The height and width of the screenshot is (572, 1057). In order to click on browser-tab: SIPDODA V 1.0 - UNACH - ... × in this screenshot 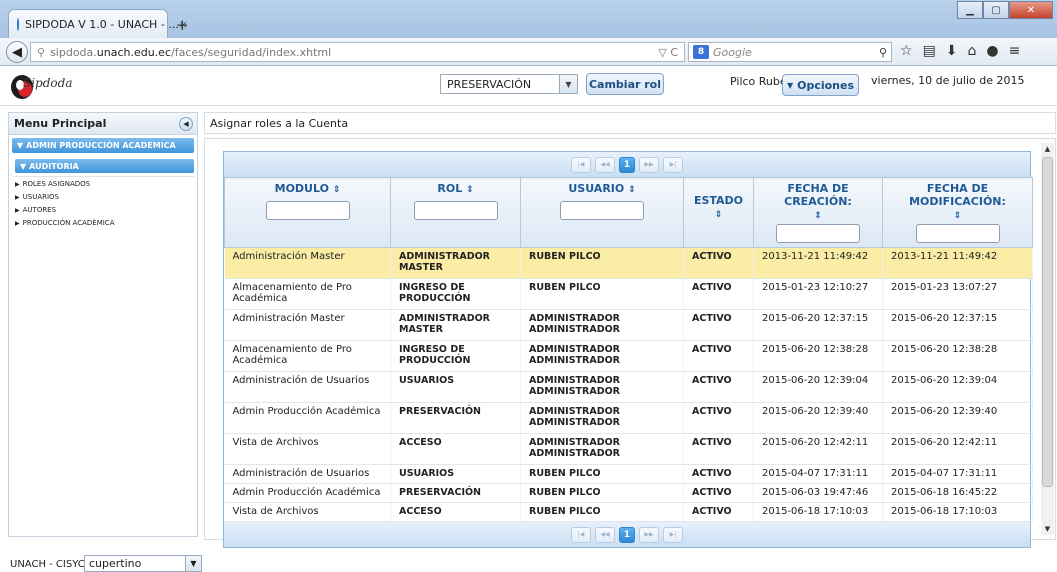, I will do `click(98, 23)`.